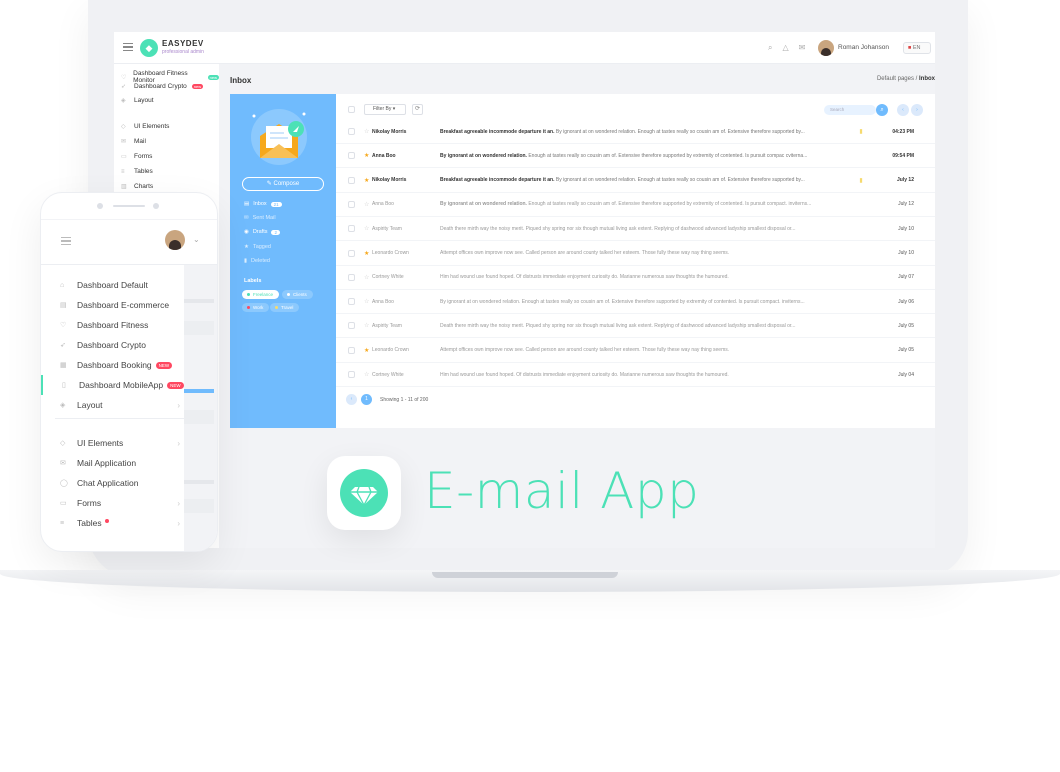 The width and height of the screenshot is (1060, 772). Describe the element at coordinates (137, 186) in the screenshot. I see `sidebar-item-charts: ▥ Charts` at that location.